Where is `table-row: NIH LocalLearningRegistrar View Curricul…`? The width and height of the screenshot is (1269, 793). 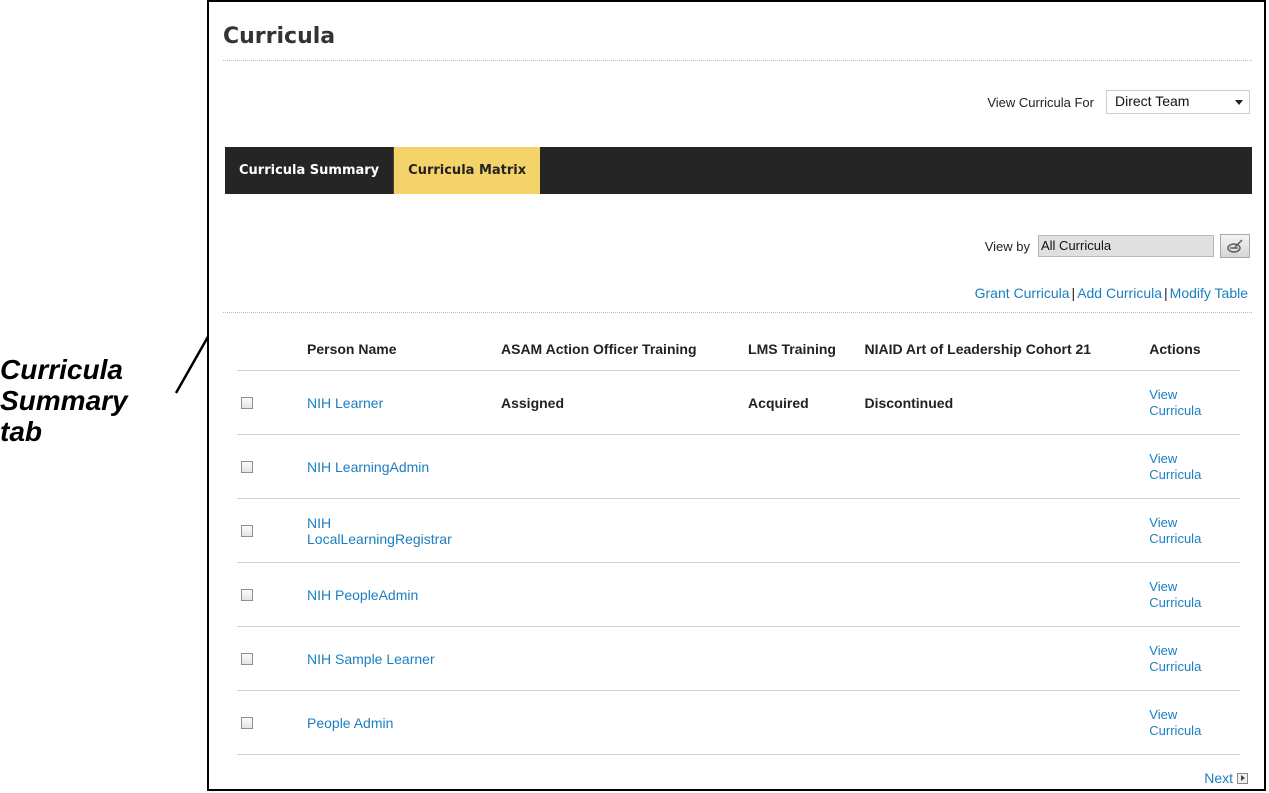 table-row: NIH LocalLearningRegistrar View Curricul… is located at coordinates (738, 530).